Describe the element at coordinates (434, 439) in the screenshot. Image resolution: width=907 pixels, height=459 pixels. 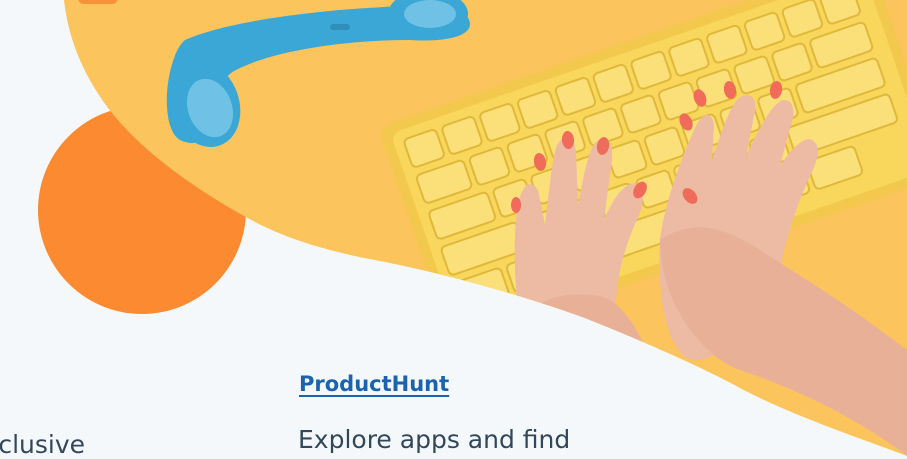
I see `producthunt-description: Explore apps and find` at that location.